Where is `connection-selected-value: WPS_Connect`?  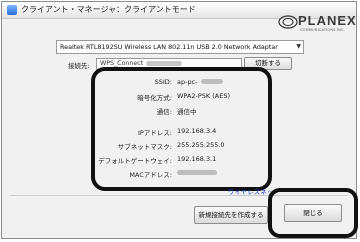
connection-selected-value: WPS_Connect is located at coordinates (122, 63).